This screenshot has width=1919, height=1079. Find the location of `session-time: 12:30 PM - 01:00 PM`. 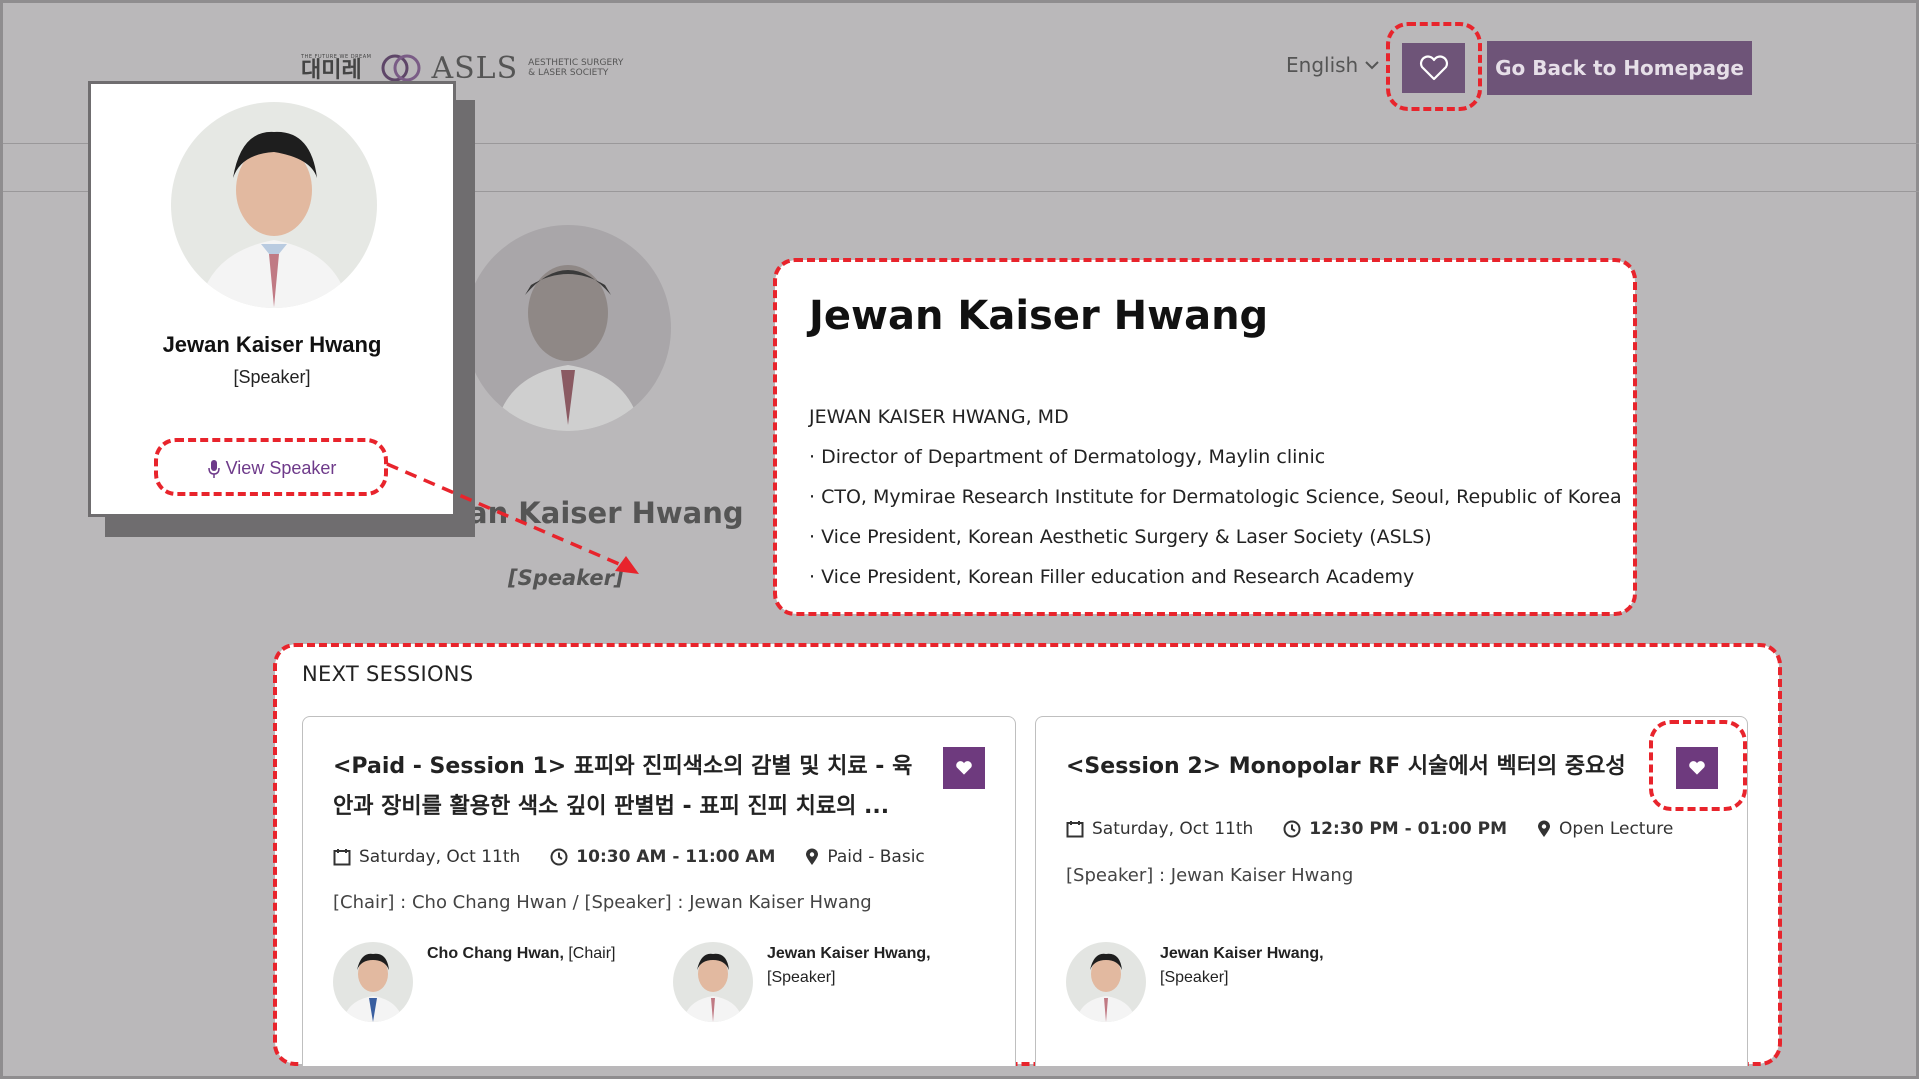

session-time: 12:30 PM - 01:00 PM is located at coordinates (1408, 829).